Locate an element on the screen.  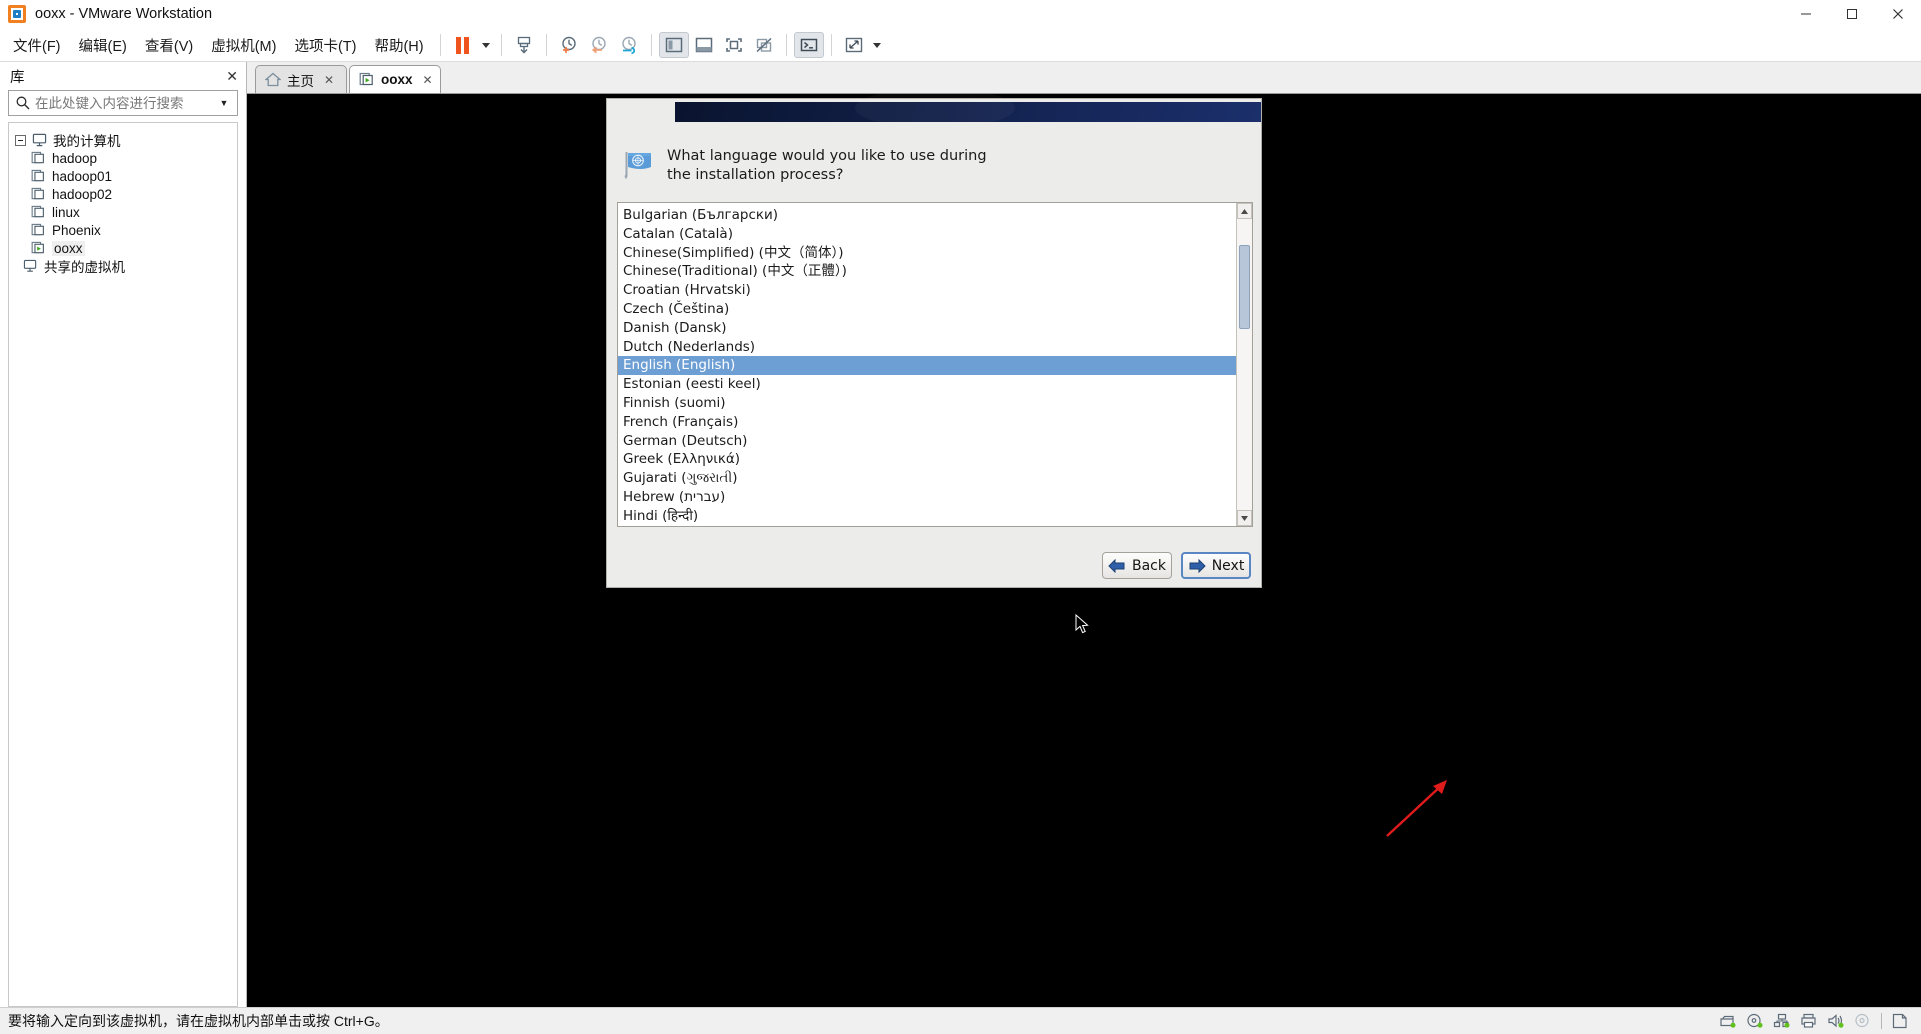
tree-item-label: ooxx is located at coordinates (68, 248).